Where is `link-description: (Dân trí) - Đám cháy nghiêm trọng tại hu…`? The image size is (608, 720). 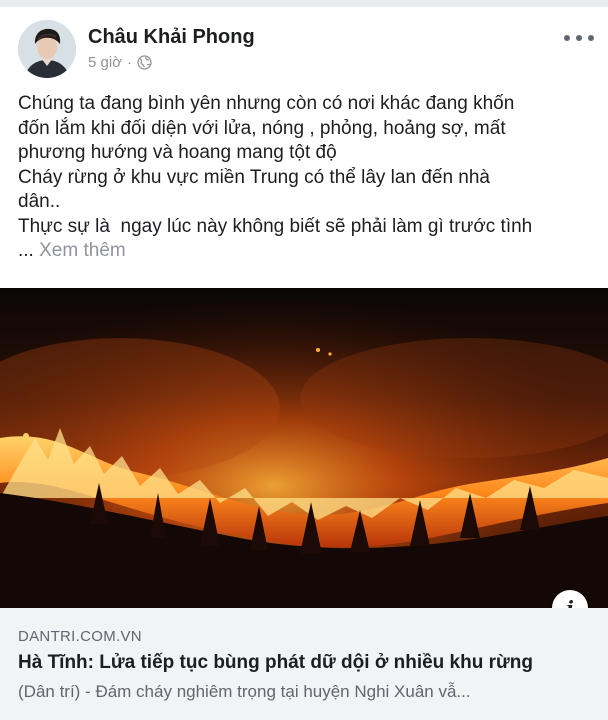 link-description: (Dân trí) - Đám cháy nghiêm trọng tại hu… is located at coordinates (244, 691).